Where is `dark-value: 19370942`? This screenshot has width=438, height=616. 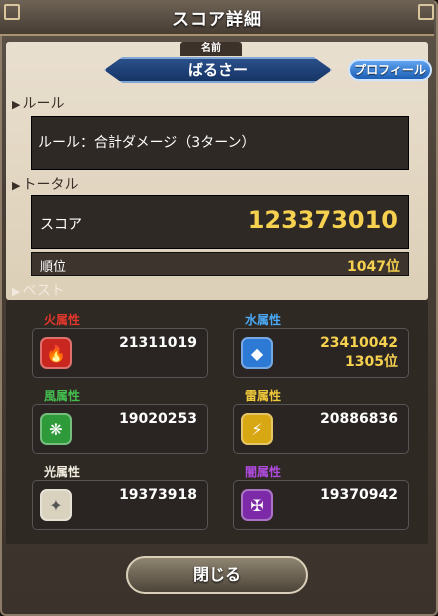
dark-value: 19370942 is located at coordinates (359, 495).